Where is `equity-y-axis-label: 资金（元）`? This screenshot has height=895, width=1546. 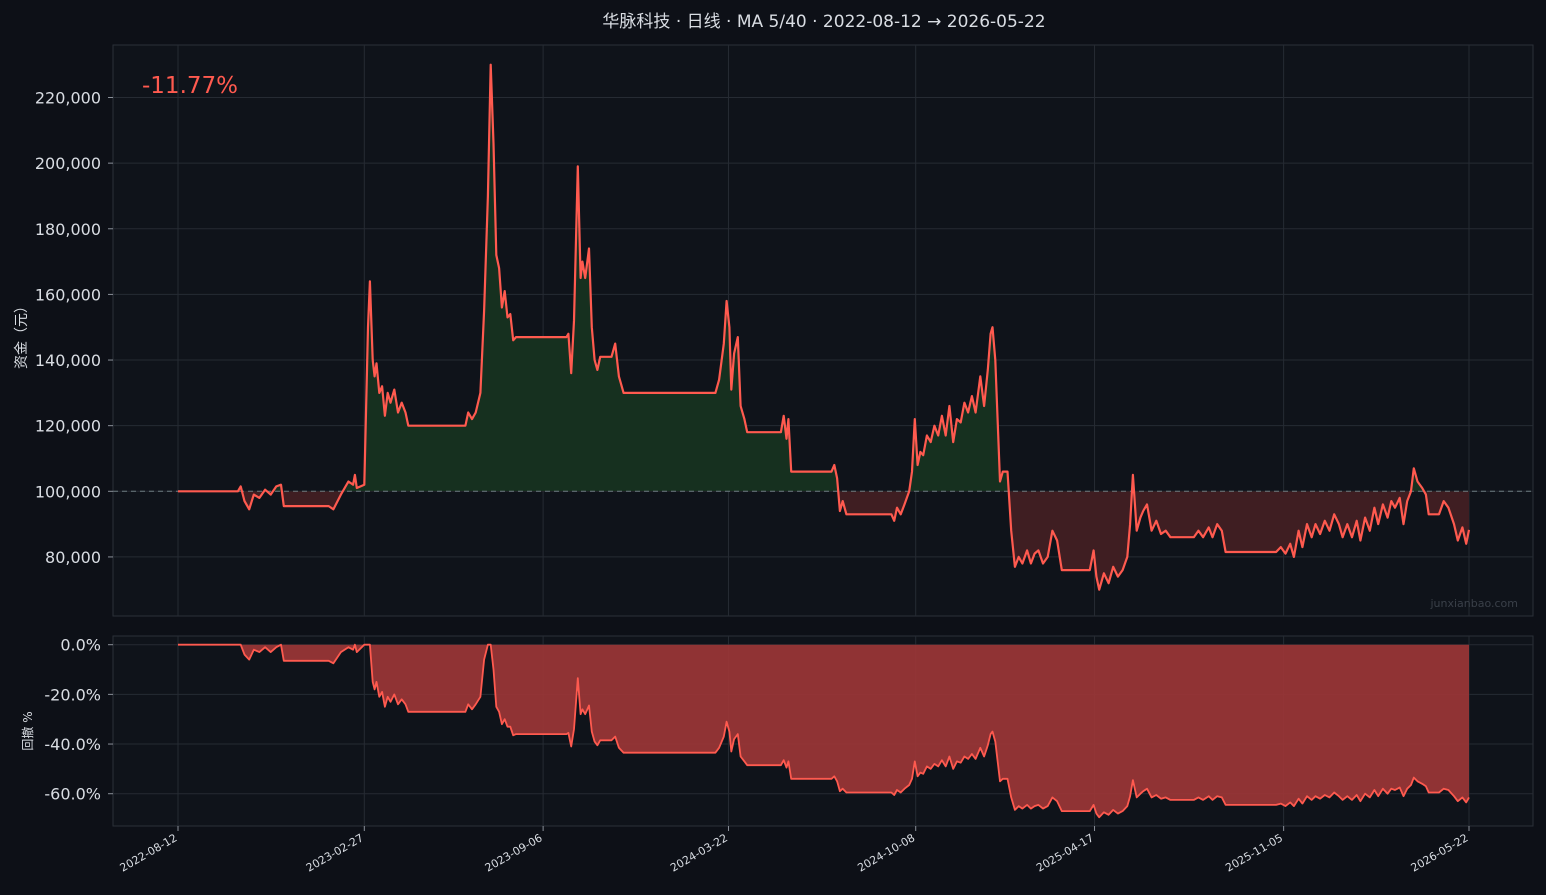
equity-y-axis-label: 资金（元） is located at coordinates (22, 334).